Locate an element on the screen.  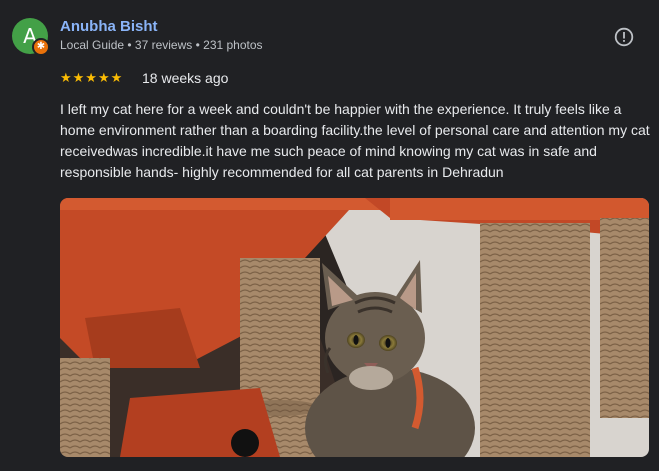
report-button is located at coordinates (624, 37).